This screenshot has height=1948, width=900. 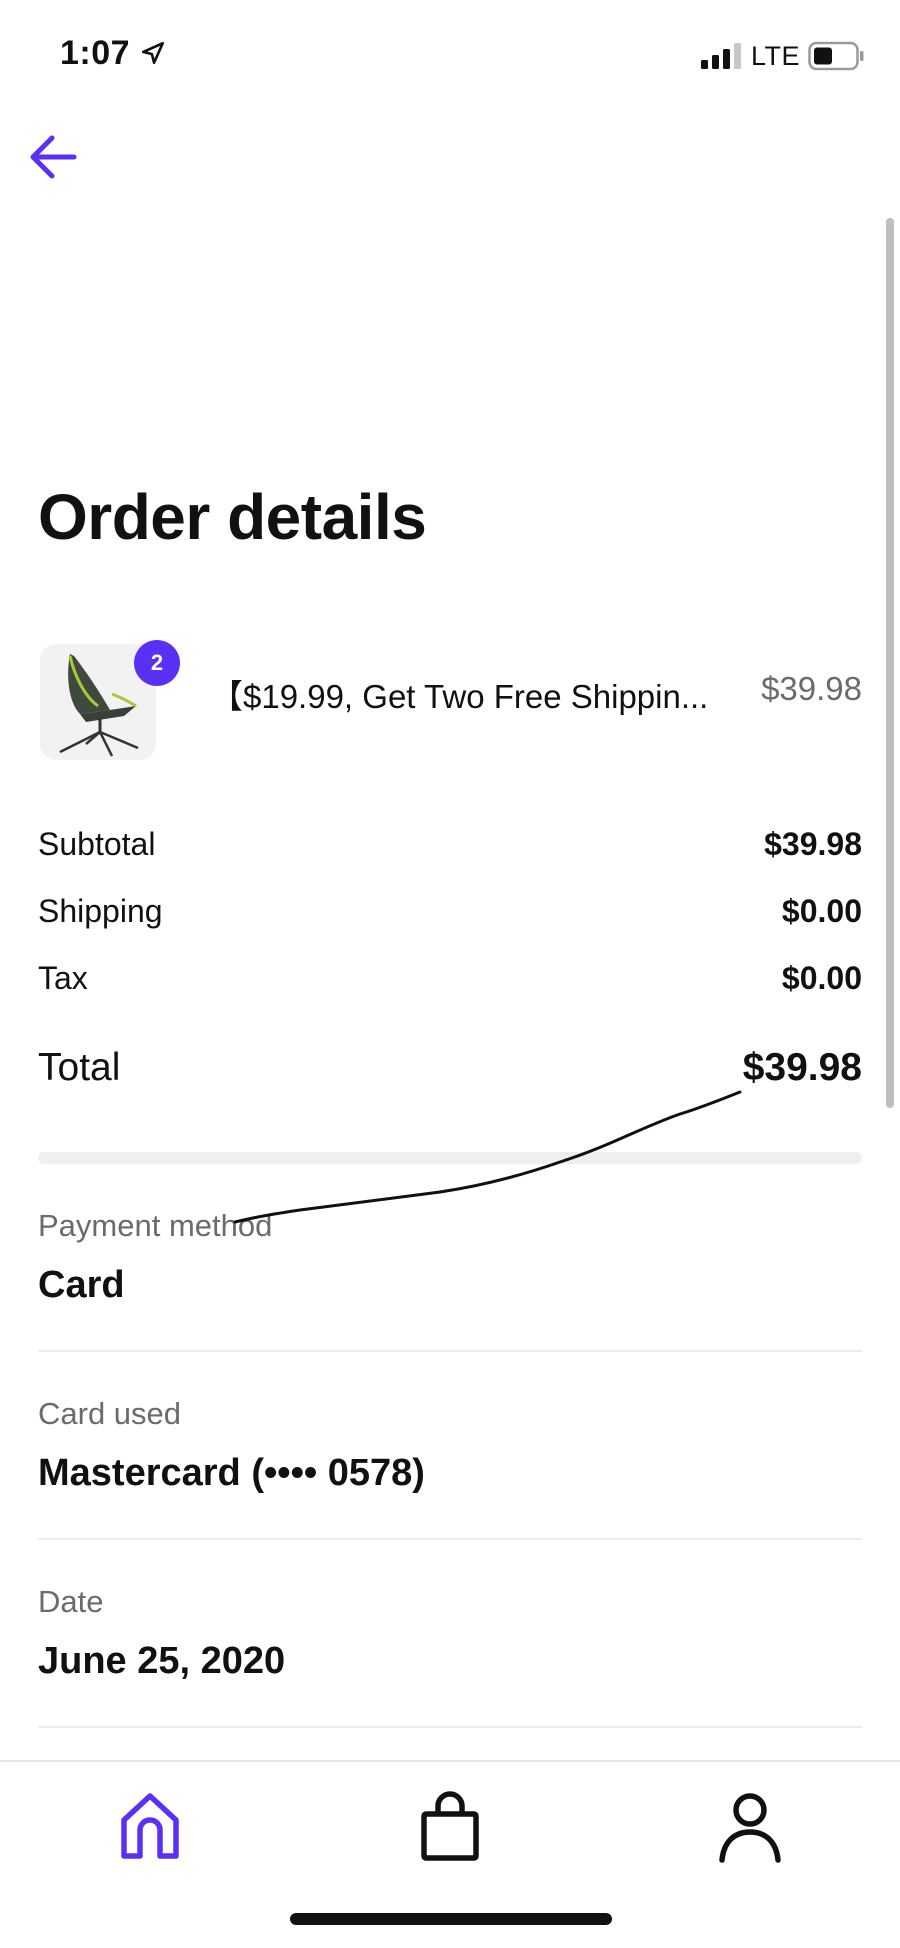 I want to click on home-indicator, so click(x=451, y=1919).